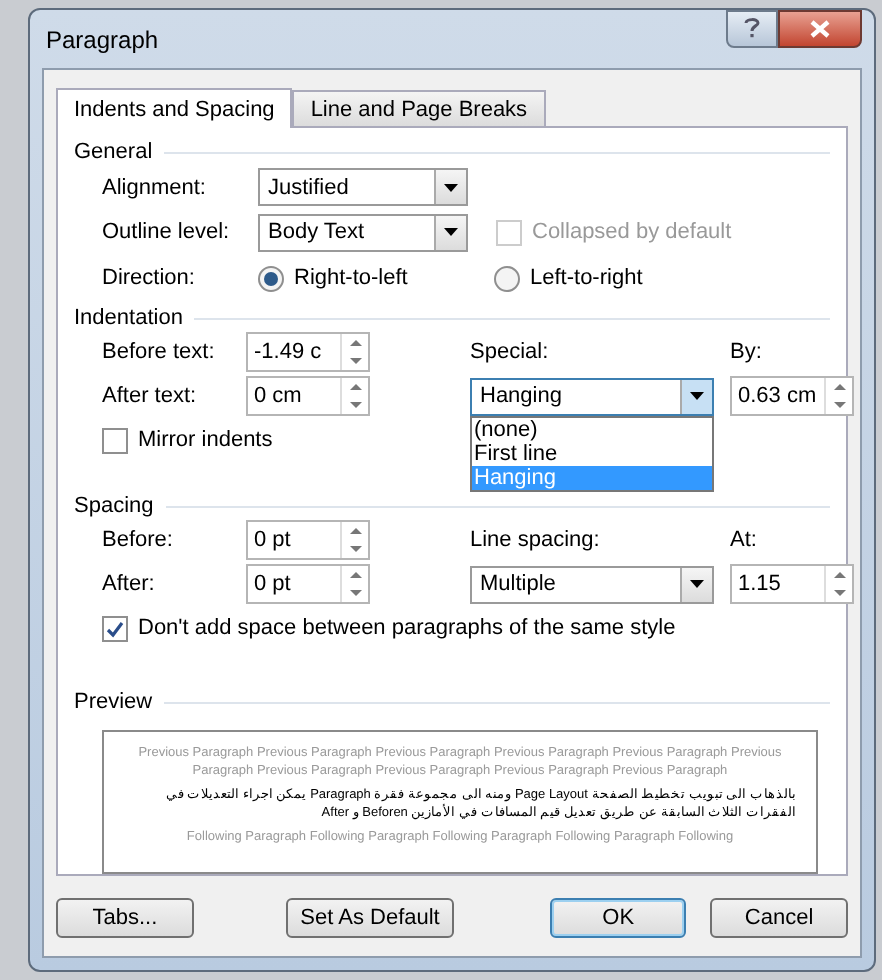  I want to click on help-button, so click(752, 29).